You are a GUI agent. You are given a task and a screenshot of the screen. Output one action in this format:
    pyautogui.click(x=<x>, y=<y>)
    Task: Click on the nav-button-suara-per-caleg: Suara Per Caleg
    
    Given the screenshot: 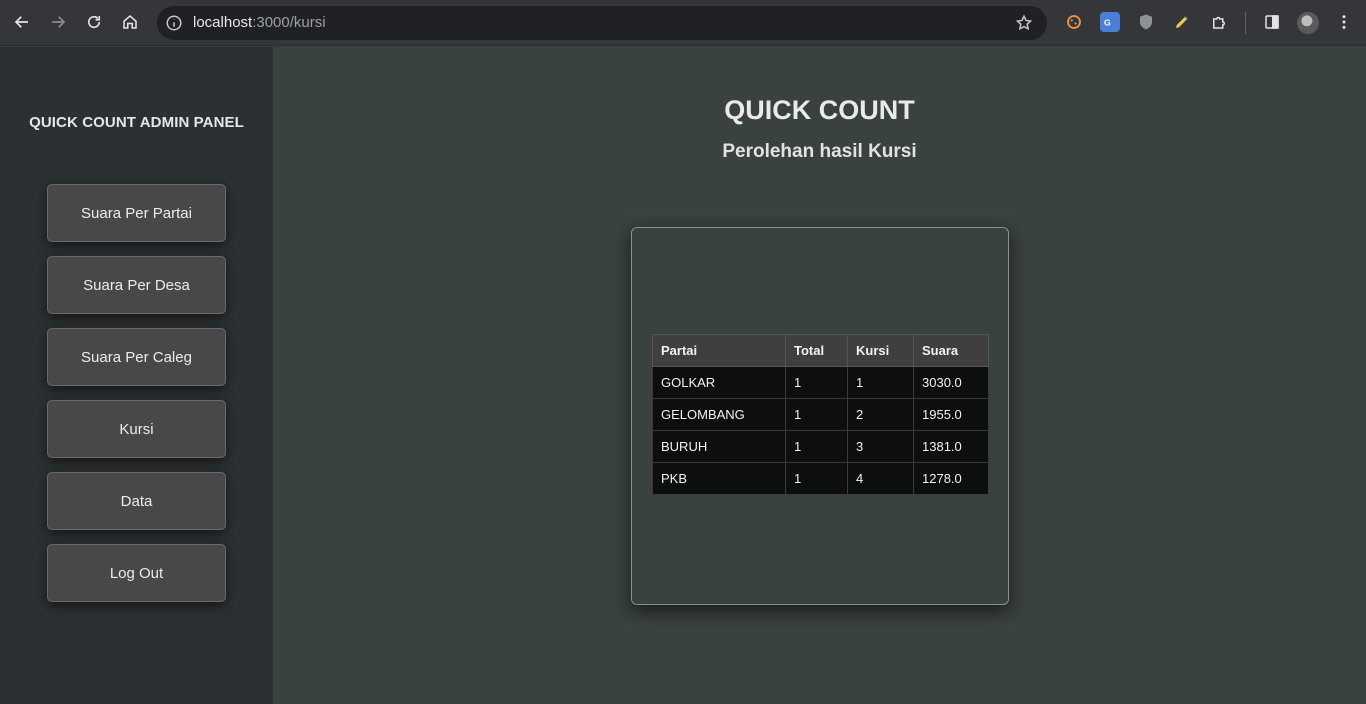 What is the action you would take?
    pyautogui.click(x=136, y=357)
    